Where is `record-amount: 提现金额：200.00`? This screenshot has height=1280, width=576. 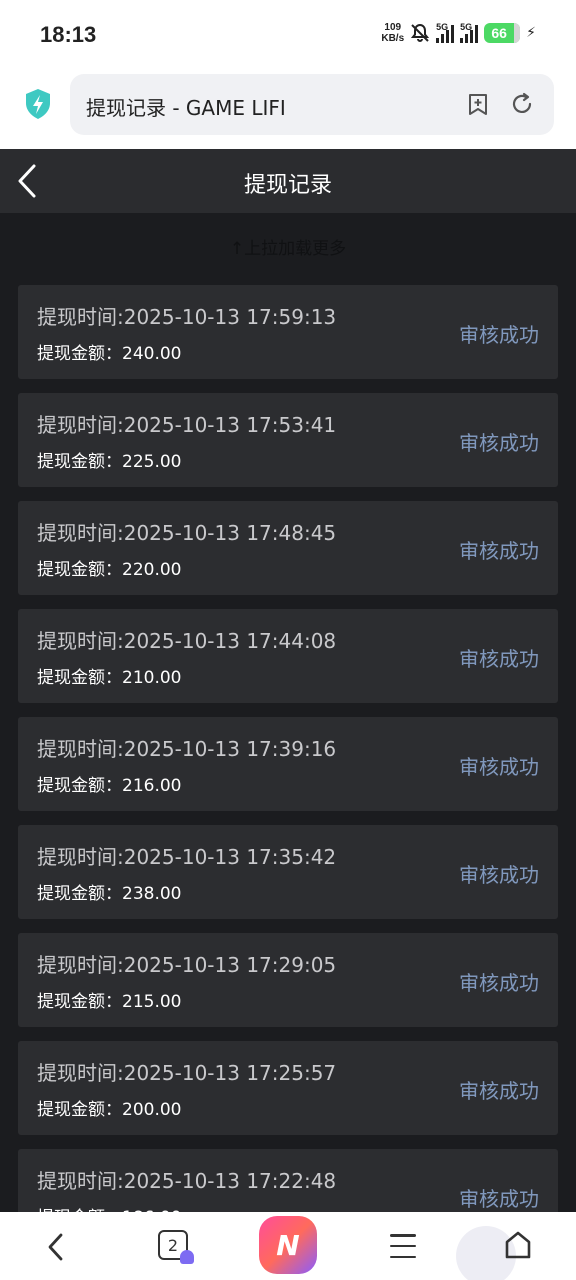 record-amount: 提现金额：200.00 is located at coordinates (109, 1110).